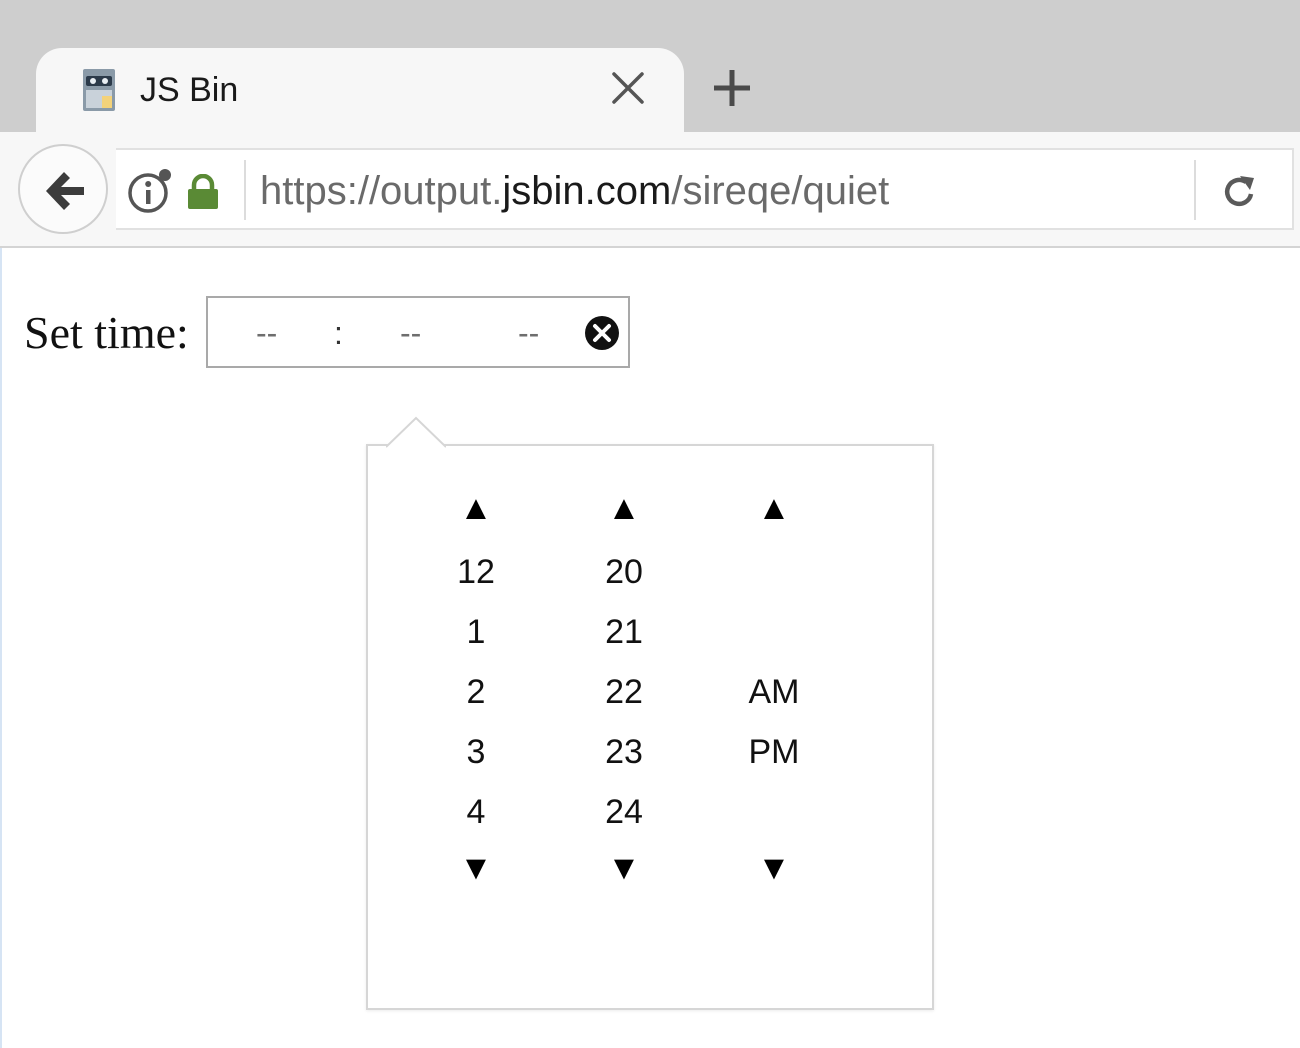 This screenshot has width=1300, height=1048. I want to click on minute-option: 23, so click(624, 752).